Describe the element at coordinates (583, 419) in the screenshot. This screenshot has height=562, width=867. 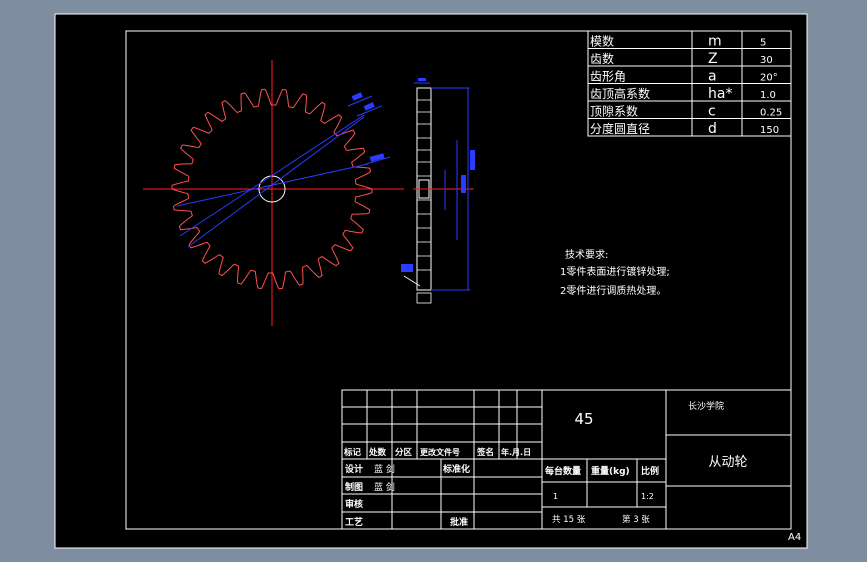
I see `material-value: 45` at that location.